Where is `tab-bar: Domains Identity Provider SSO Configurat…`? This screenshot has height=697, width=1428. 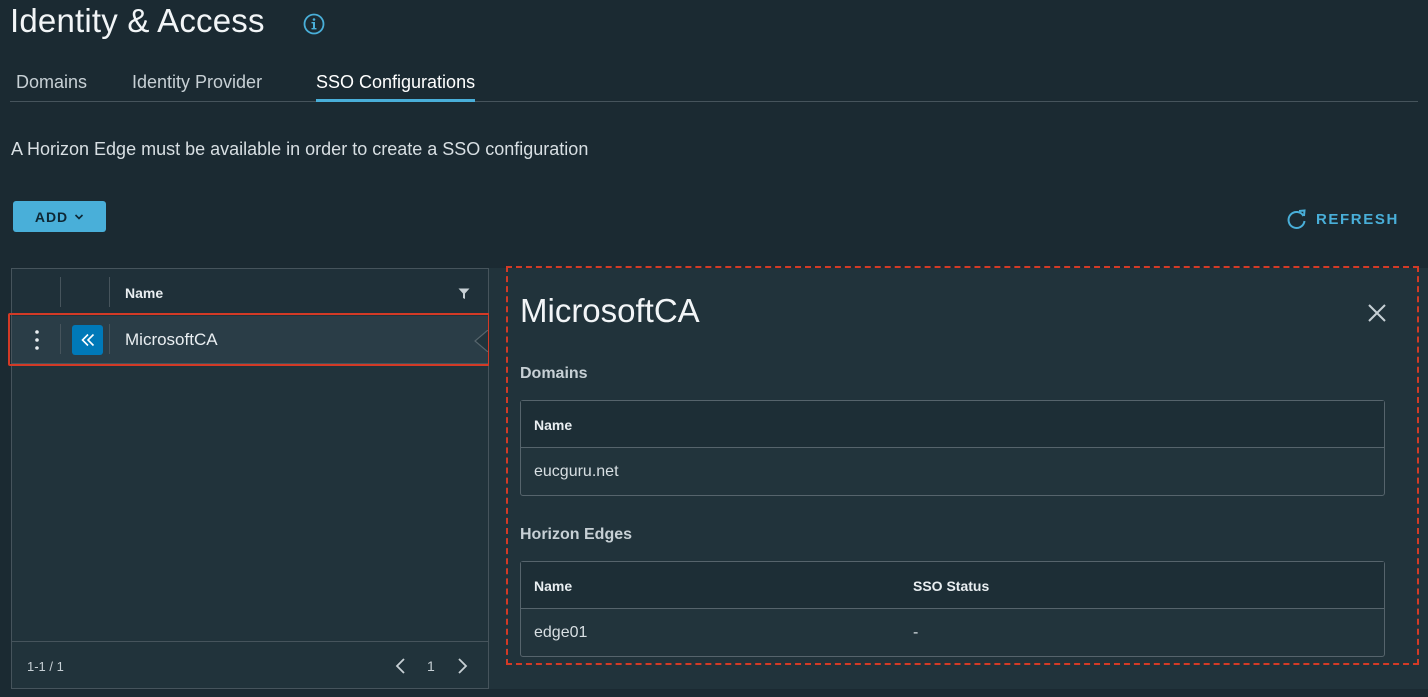
tab-bar: Domains Identity Provider SSO Configurat… is located at coordinates (714, 81).